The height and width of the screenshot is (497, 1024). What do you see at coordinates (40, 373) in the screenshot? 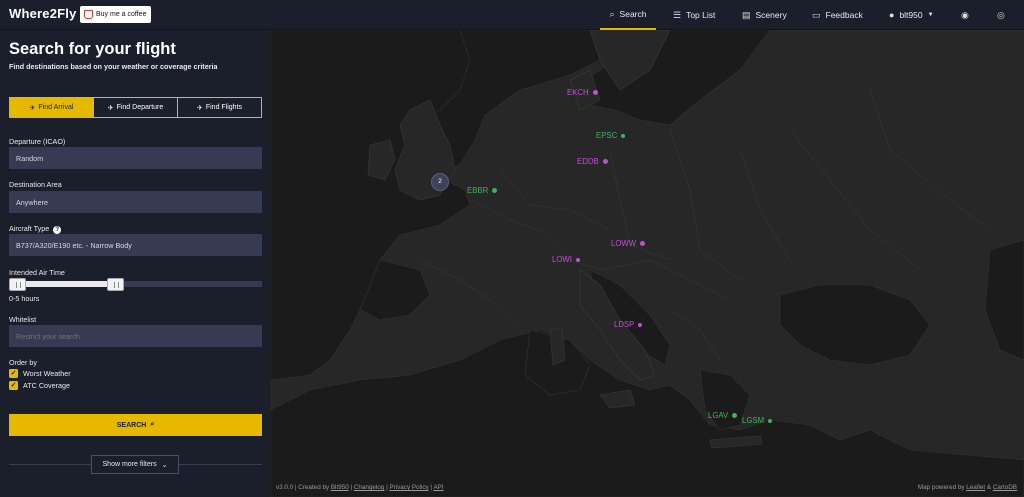
I see `order-worst-weather: ✓ Worst Weather` at bounding box center [40, 373].